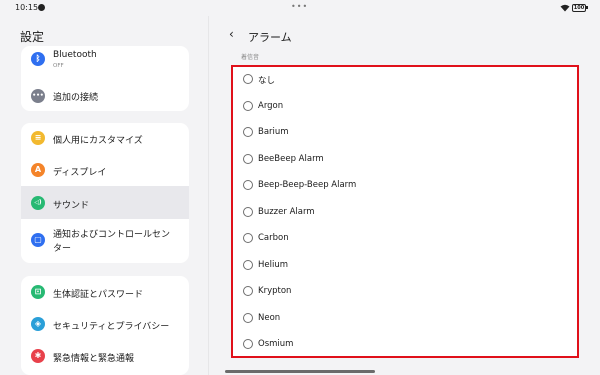  What do you see at coordinates (105, 63) in the screenshot?
I see `menu-item-bluetooth: ᛒ Bluetooth OFF` at bounding box center [105, 63].